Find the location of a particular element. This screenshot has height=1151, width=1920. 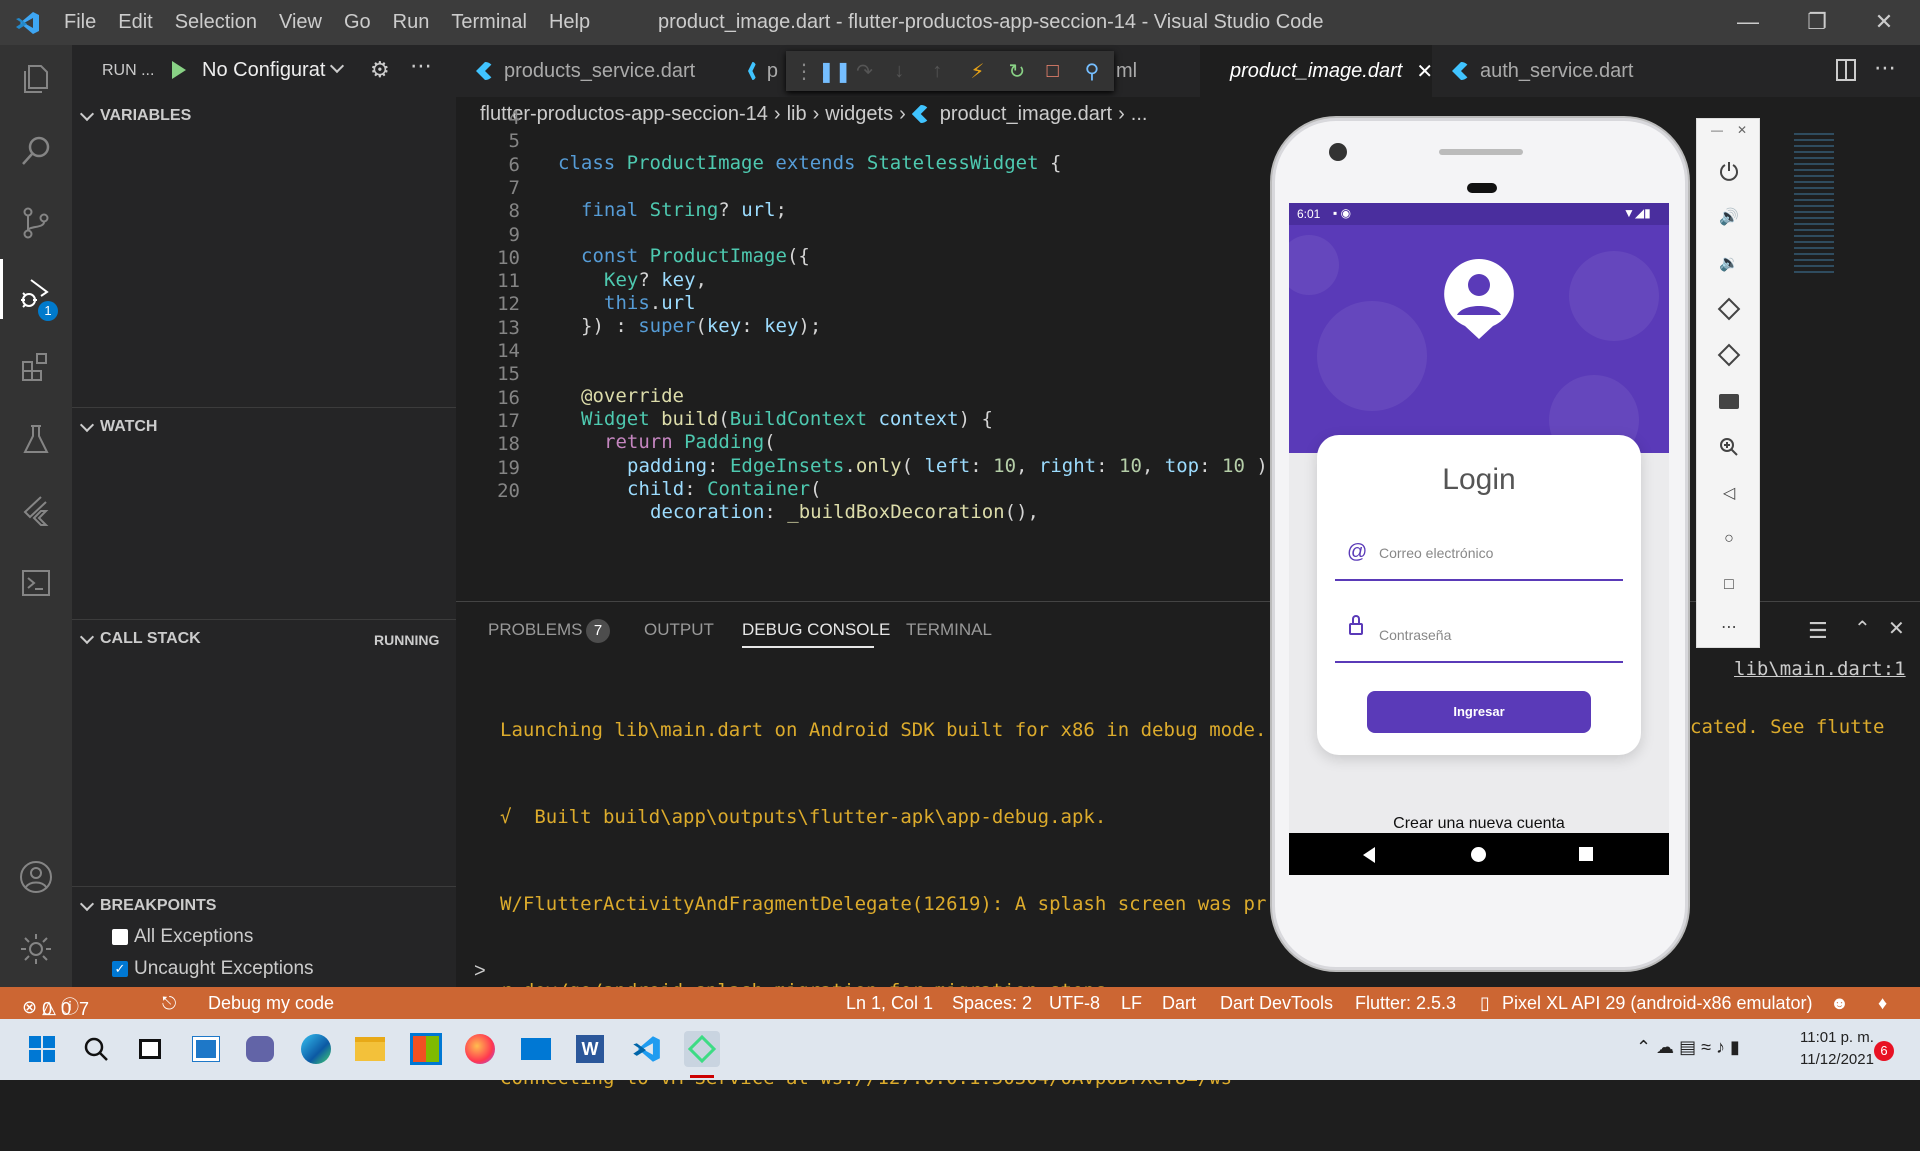

menu-edit: Edit is located at coordinates (135, 22).